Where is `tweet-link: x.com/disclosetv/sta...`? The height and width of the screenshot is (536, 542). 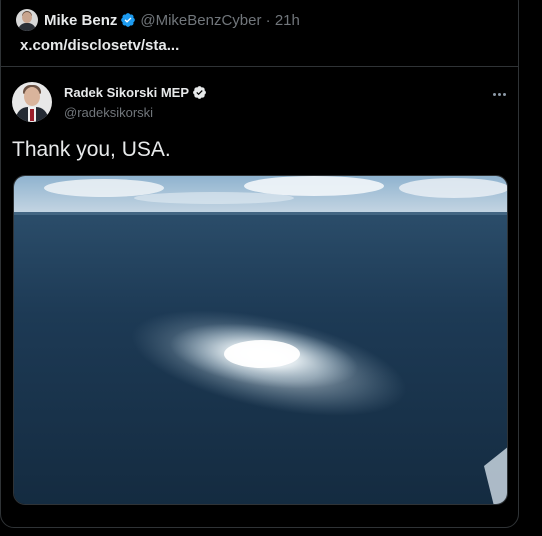
tweet-link: x.com/disclosetv/sta... is located at coordinates (99, 45).